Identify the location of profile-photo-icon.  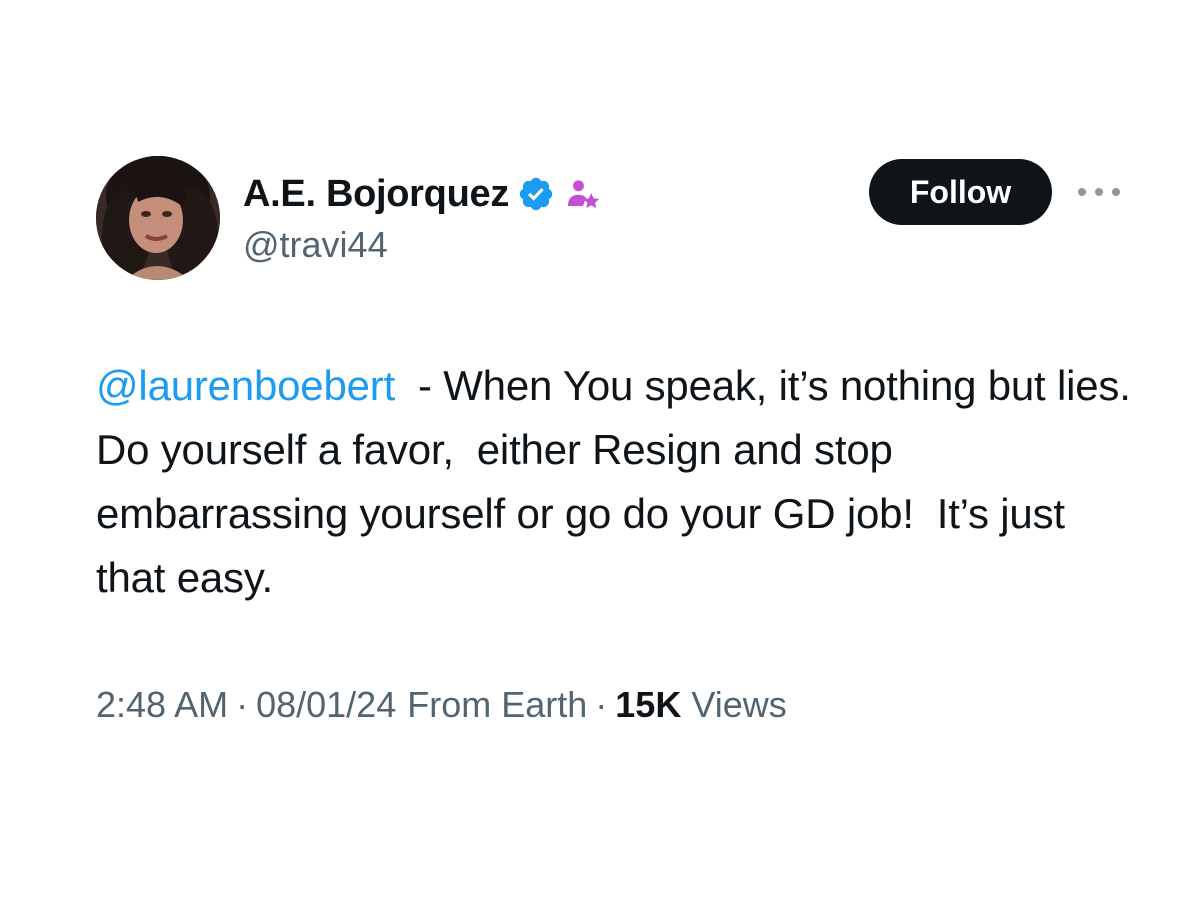
(158, 218).